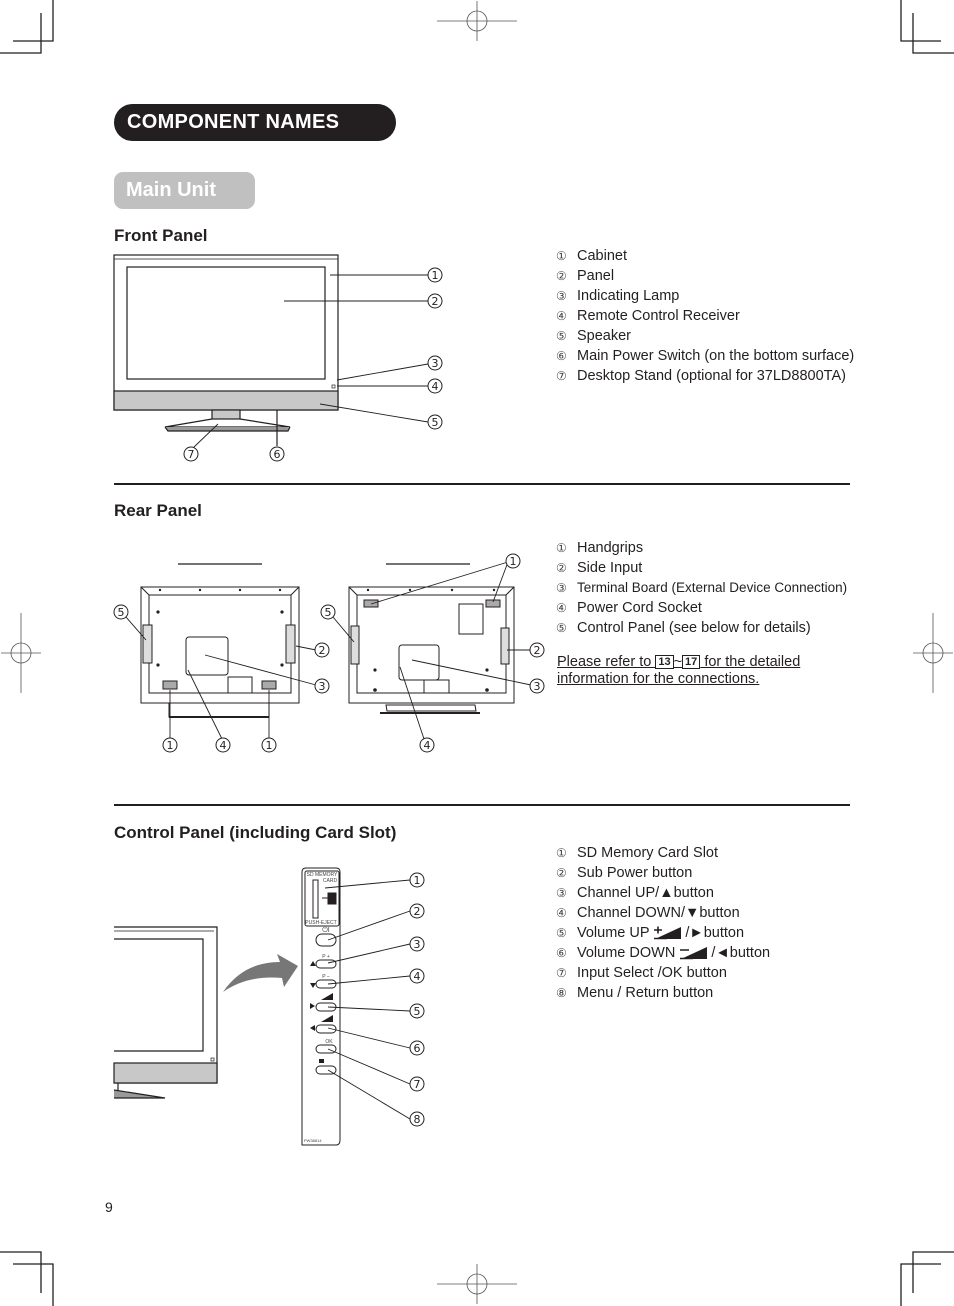 The width and height of the screenshot is (954, 1306). What do you see at coordinates (666, 893) in the screenshot?
I see `up-triangle-icon: ▲` at bounding box center [666, 893].